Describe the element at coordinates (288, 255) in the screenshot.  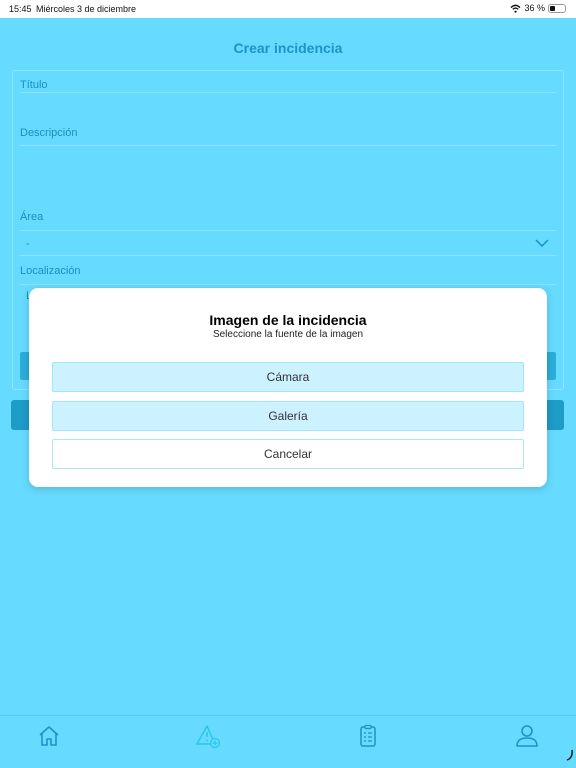
I see `area-select-underline` at that location.